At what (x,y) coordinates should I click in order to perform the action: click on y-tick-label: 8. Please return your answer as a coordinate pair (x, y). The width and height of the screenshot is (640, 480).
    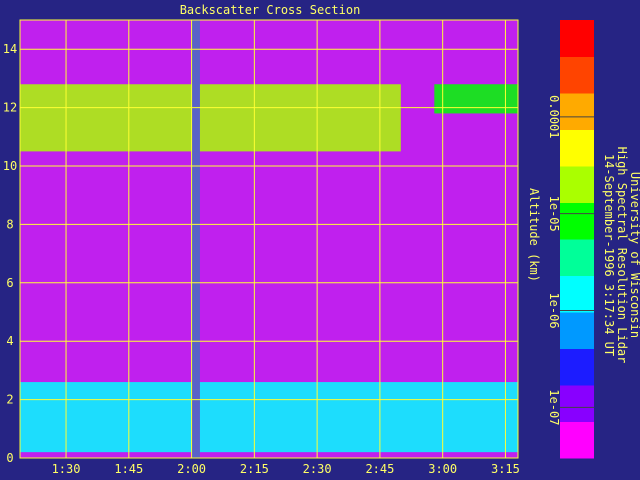
    Looking at the image, I should click on (9, 224).